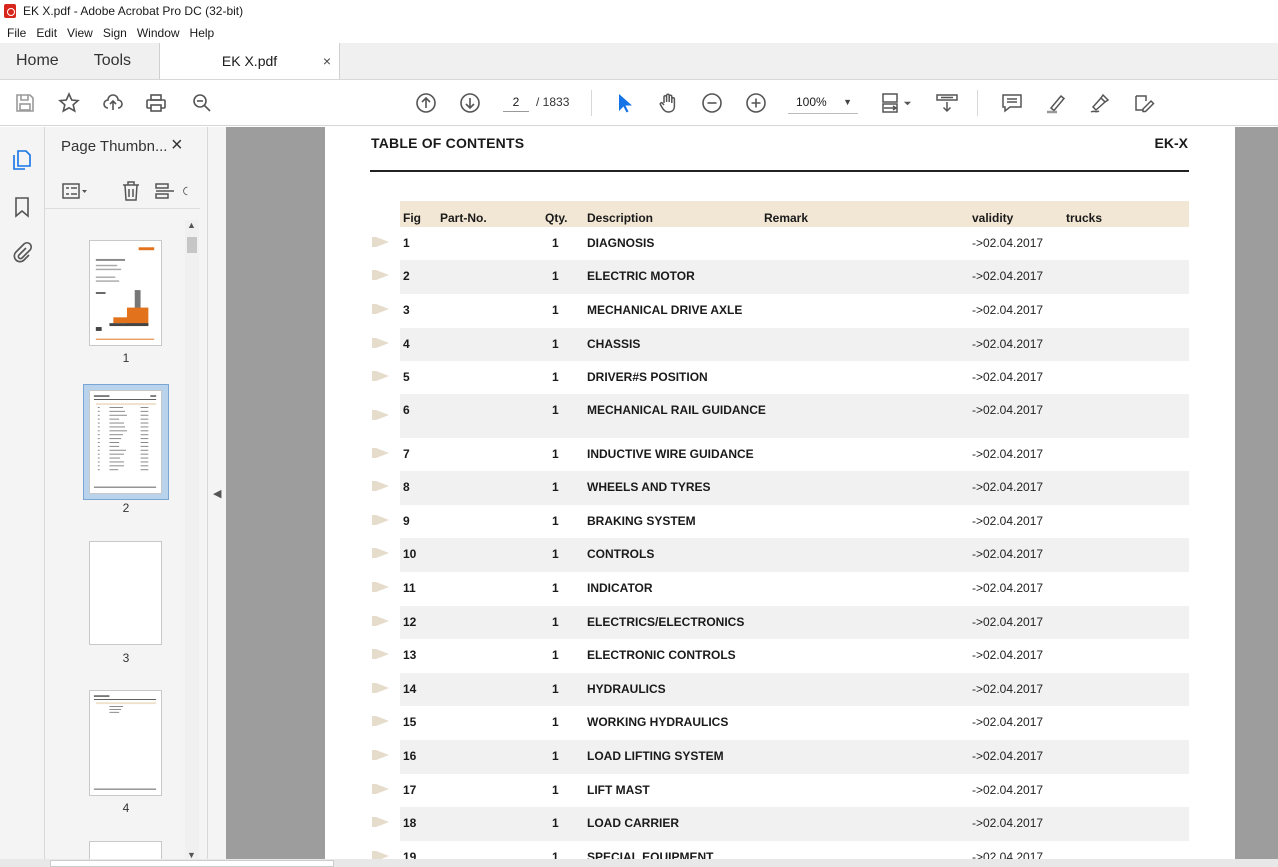 Image resolution: width=1278 pixels, height=867 pixels. What do you see at coordinates (410, 823) in the screenshot?
I see `row-fig: 18` at bounding box center [410, 823].